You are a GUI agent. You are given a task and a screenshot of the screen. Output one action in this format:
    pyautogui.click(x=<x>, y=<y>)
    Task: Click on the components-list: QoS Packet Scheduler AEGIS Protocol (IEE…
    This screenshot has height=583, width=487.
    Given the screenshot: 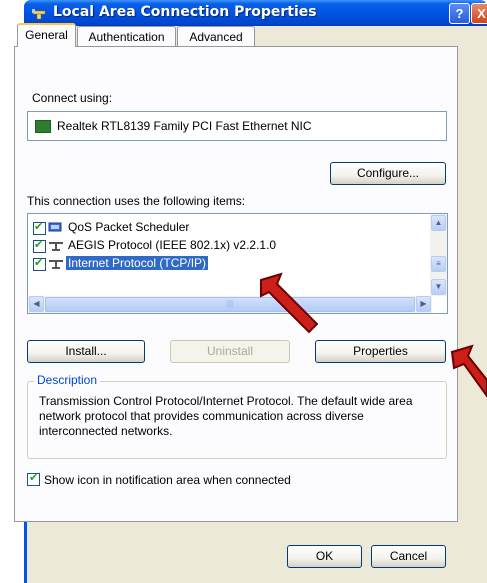 What is the action you would take?
    pyautogui.click(x=237, y=263)
    